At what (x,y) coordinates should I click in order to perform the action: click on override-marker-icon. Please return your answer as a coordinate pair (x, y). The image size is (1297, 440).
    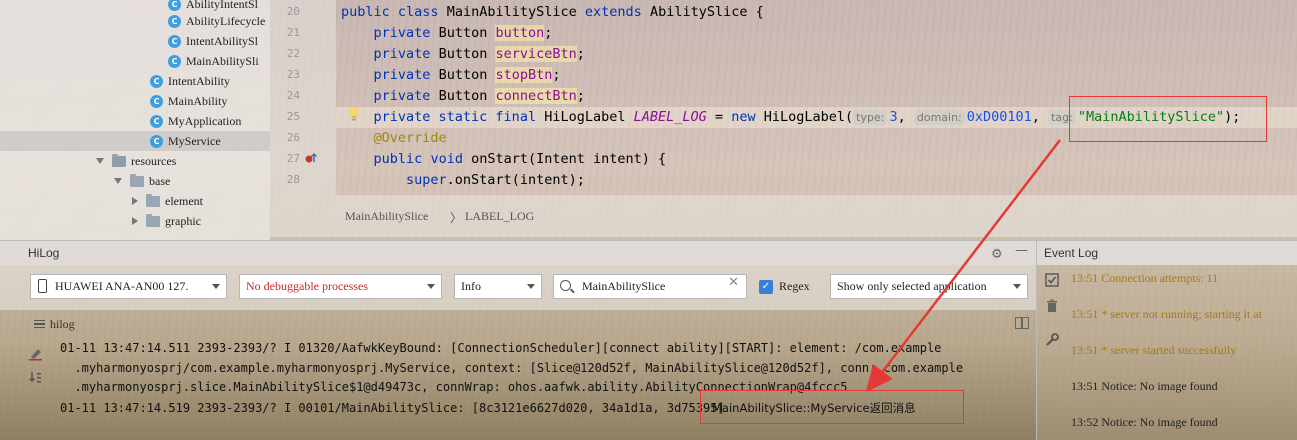
    Looking at the image, I should click on (311, 158).